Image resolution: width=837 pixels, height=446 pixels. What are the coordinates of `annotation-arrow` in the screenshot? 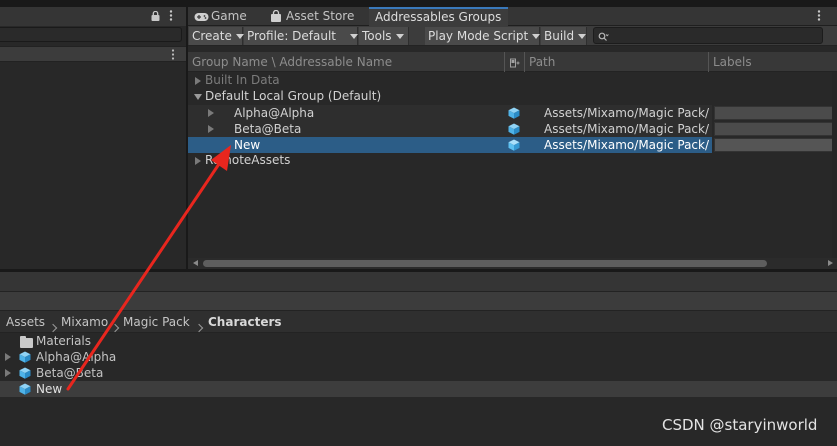 It's located at (148, 268).